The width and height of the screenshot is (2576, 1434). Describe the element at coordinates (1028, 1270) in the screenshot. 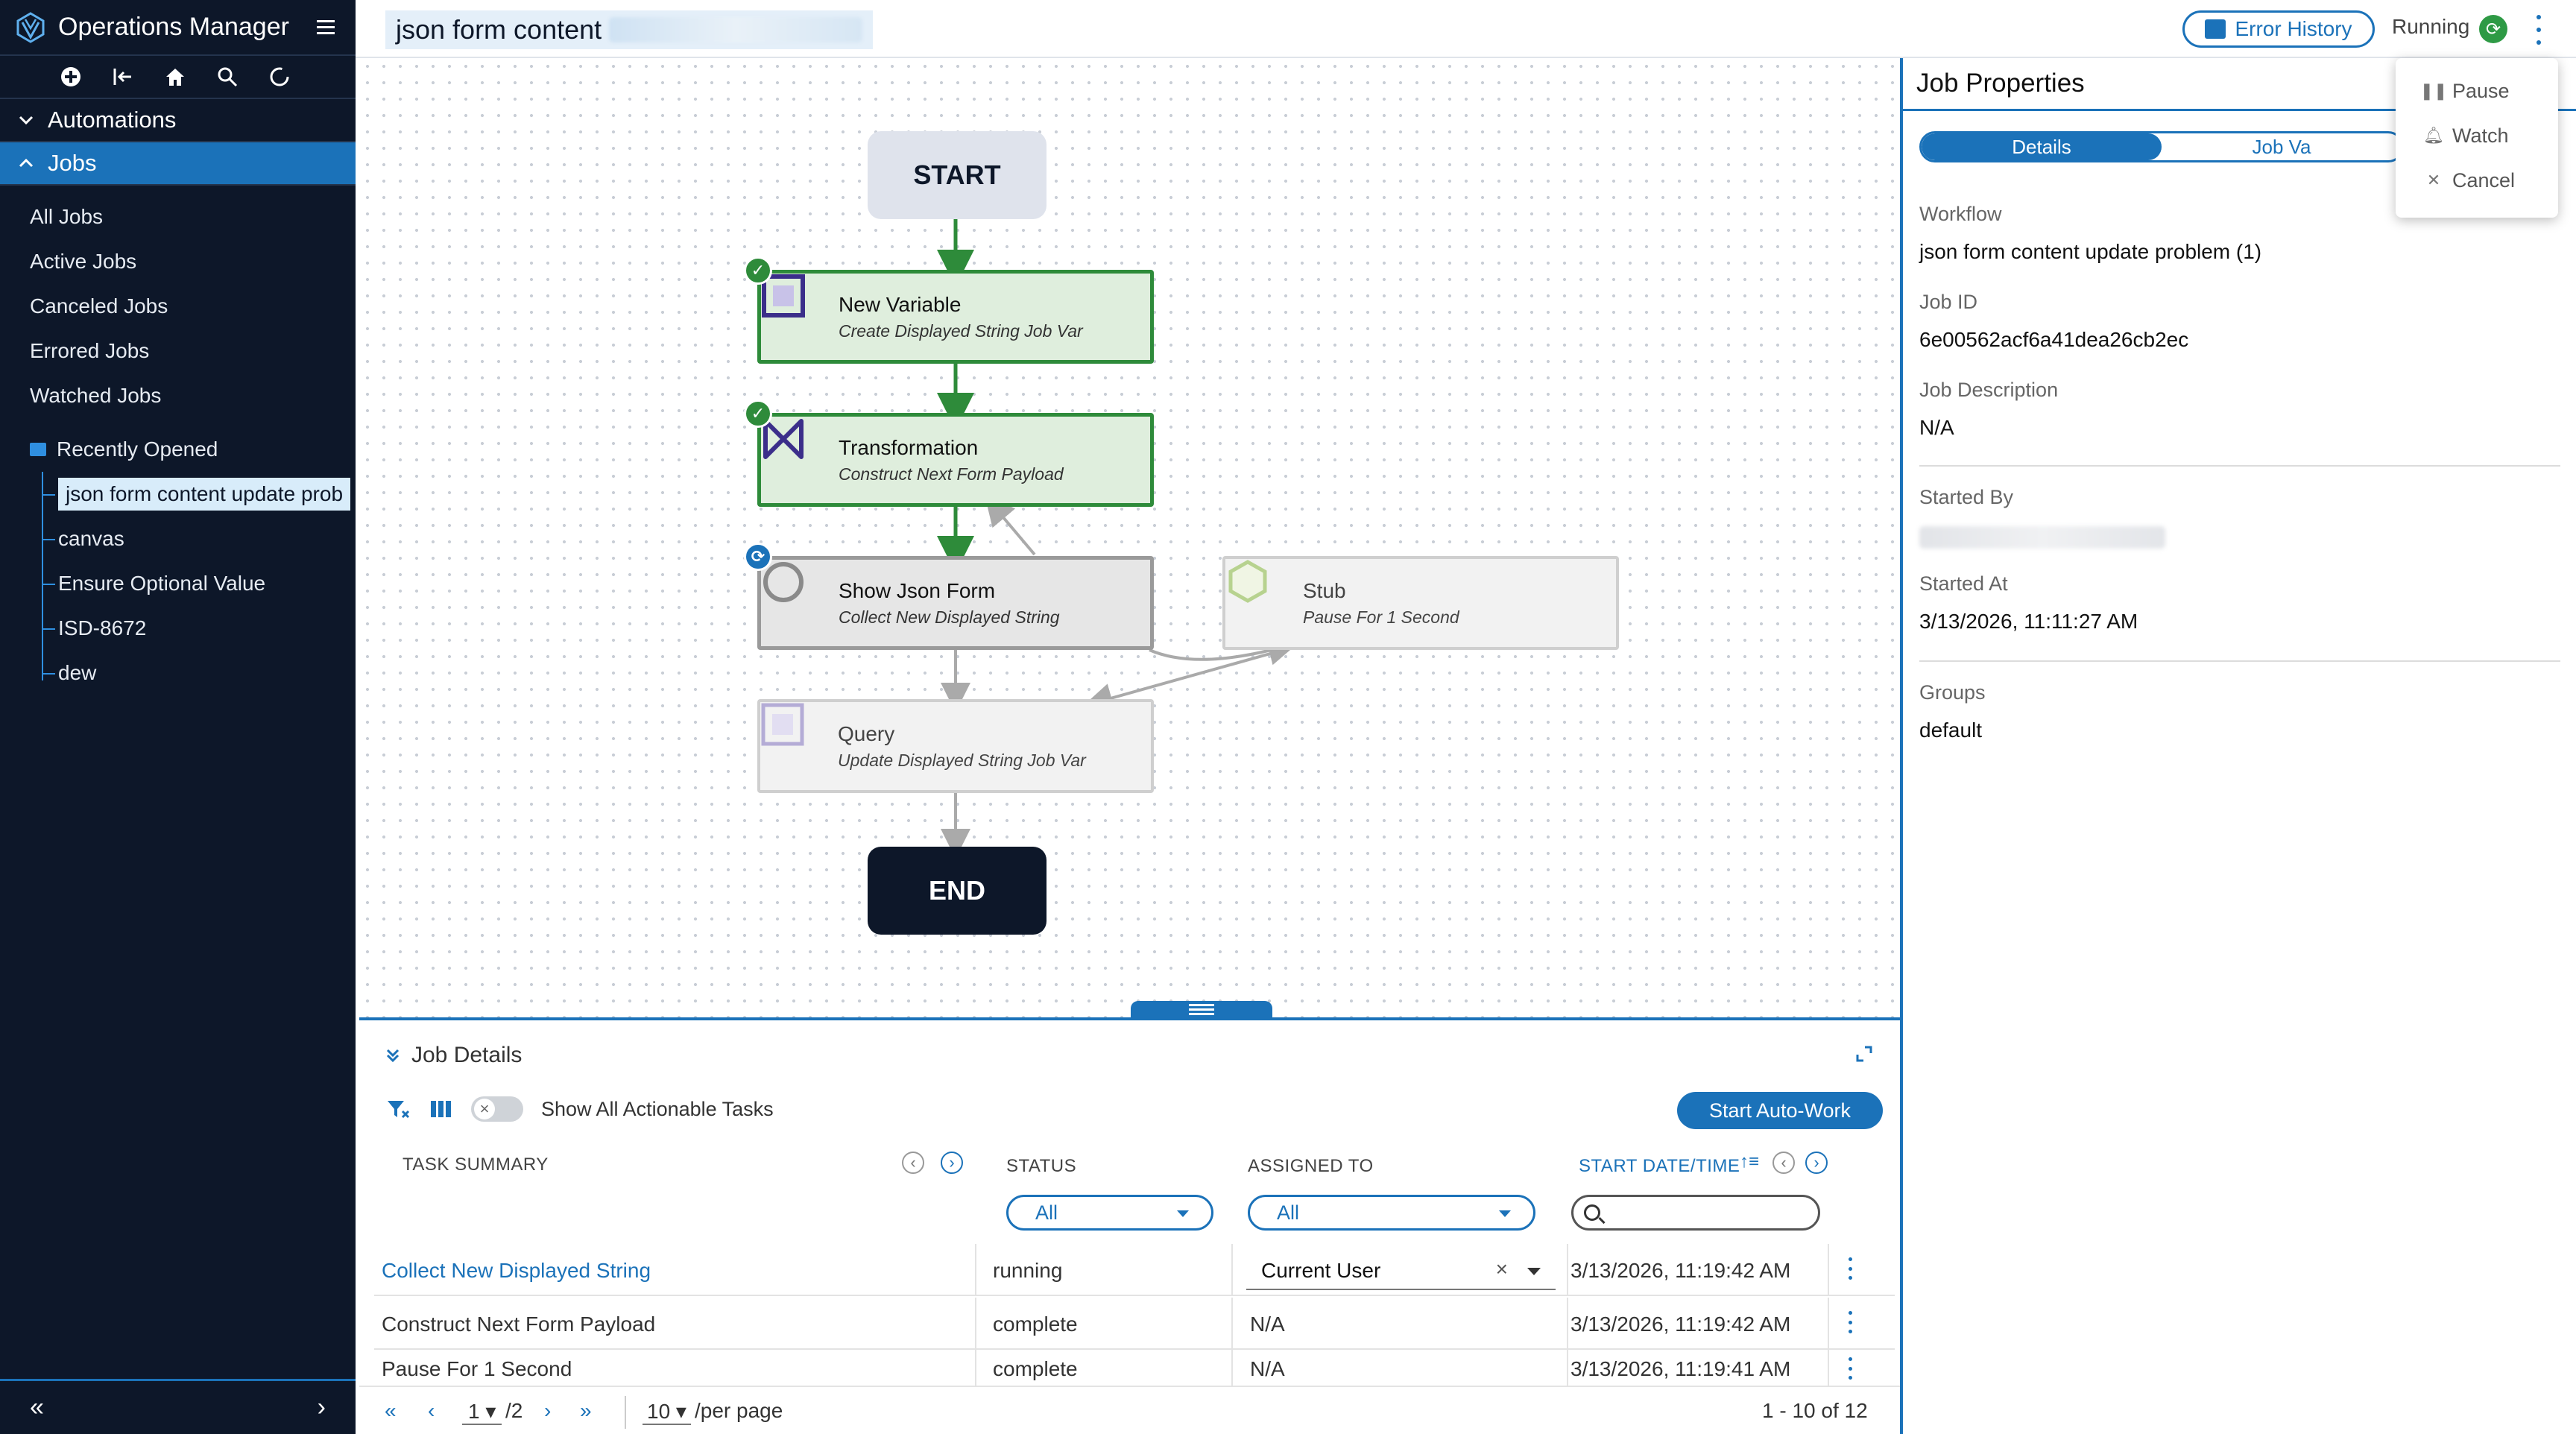

I see `task-status: running` at that location.